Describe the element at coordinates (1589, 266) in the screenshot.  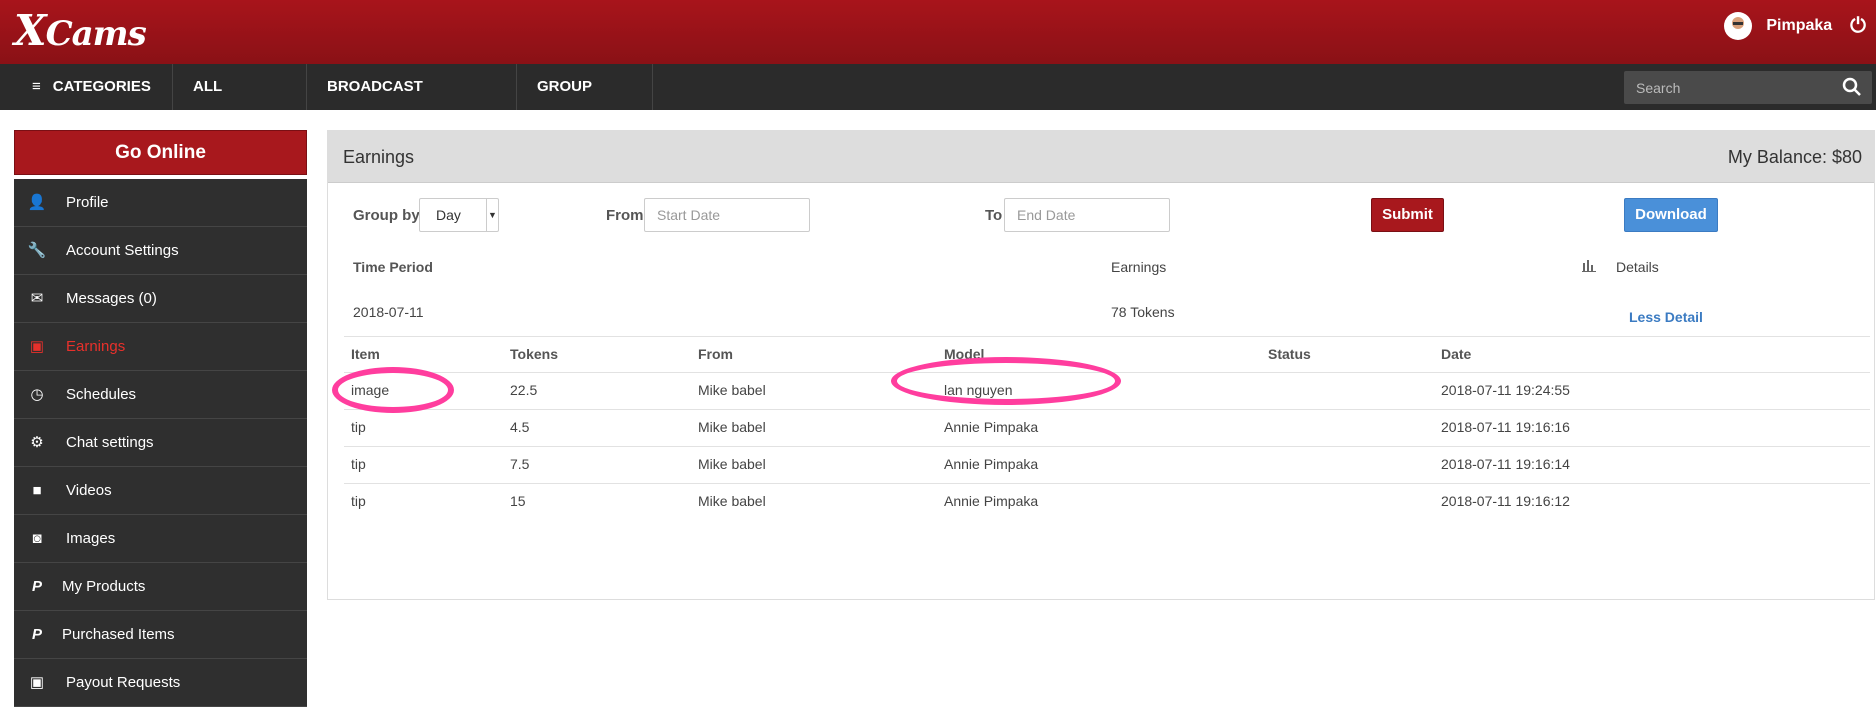
I see `bar-chart-icon` at that location.